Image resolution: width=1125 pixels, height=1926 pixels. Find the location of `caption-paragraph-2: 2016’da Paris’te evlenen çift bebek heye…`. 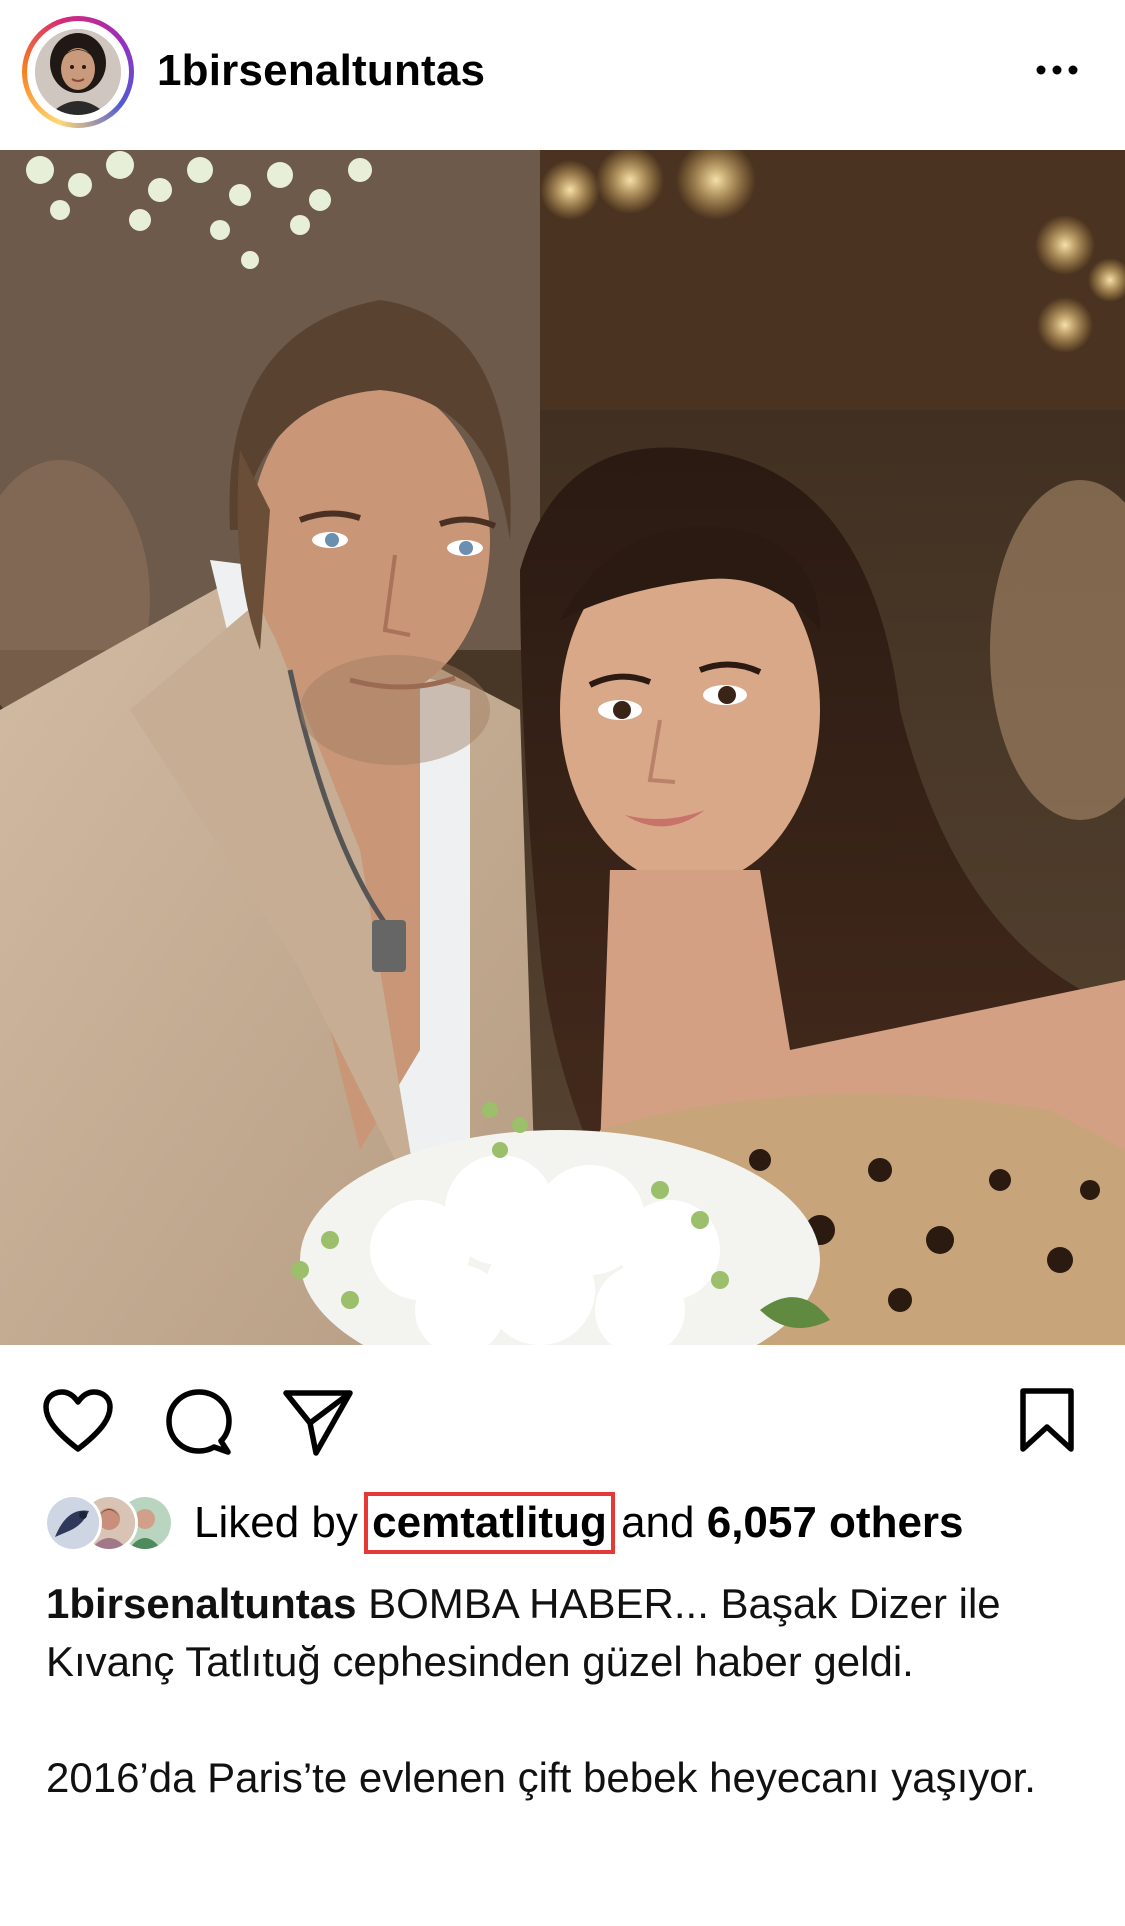

caption-paragraph-2: 2016’da Paris’te evlenen çift bebek heye… is located at coordinates (541, 1777).